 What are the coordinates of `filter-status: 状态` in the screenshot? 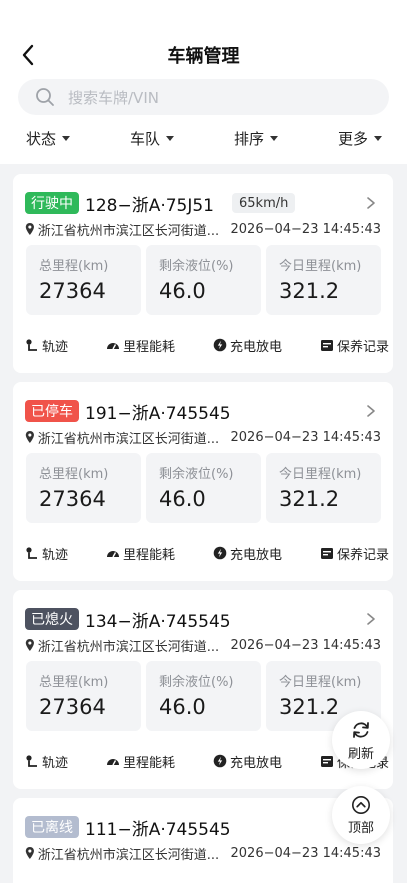 It's located at (48, 138).